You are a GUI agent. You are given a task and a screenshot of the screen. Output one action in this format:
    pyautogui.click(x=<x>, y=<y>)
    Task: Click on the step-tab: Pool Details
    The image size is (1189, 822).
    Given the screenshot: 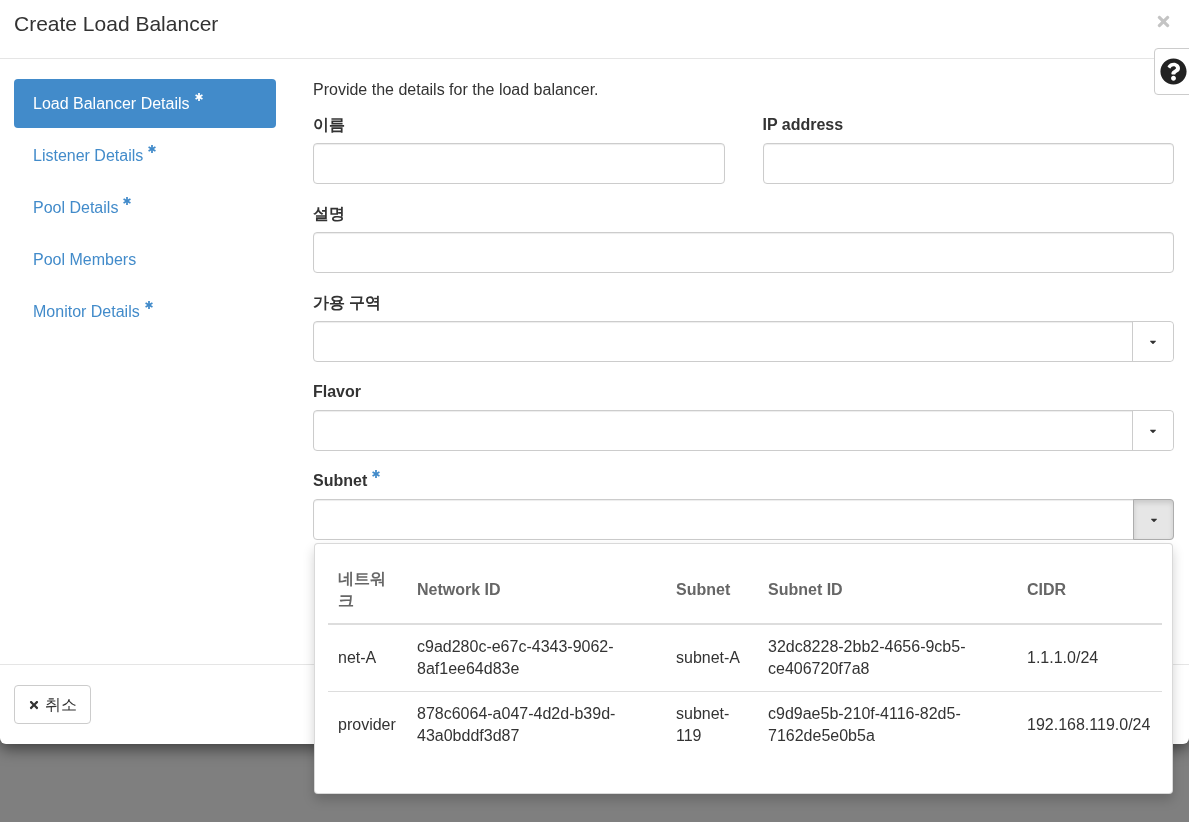 What is the action you would take?
    pyautogui.click(x=145, y=207)
    